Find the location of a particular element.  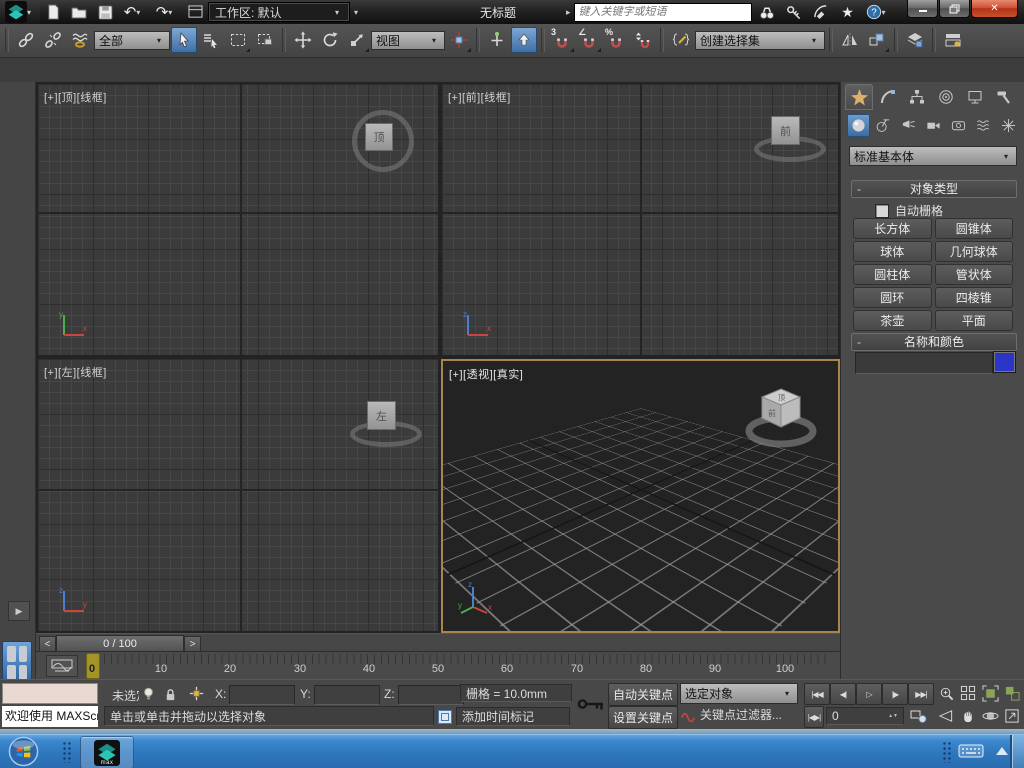

track-bar: 0 10 20 30 40 50 60 70 80 90 100 is located at coordinates (438, 665).